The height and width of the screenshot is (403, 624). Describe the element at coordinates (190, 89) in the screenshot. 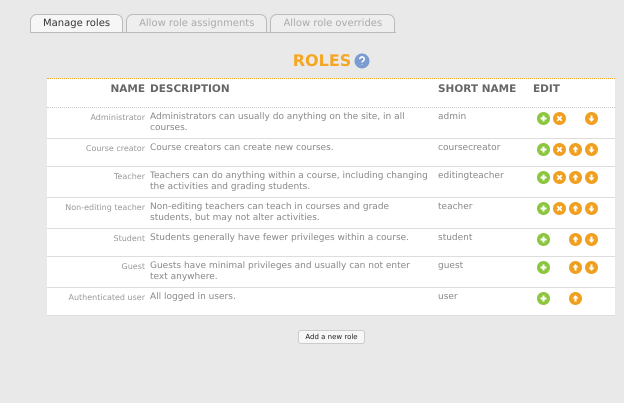

I see `column-header: DESCRIPTION` at that location.